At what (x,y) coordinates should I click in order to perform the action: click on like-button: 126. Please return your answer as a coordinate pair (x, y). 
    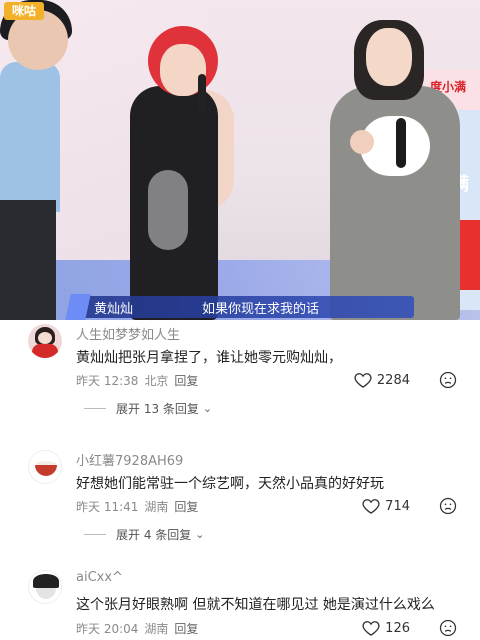
    Looking at the image, I should click on (385, 628).